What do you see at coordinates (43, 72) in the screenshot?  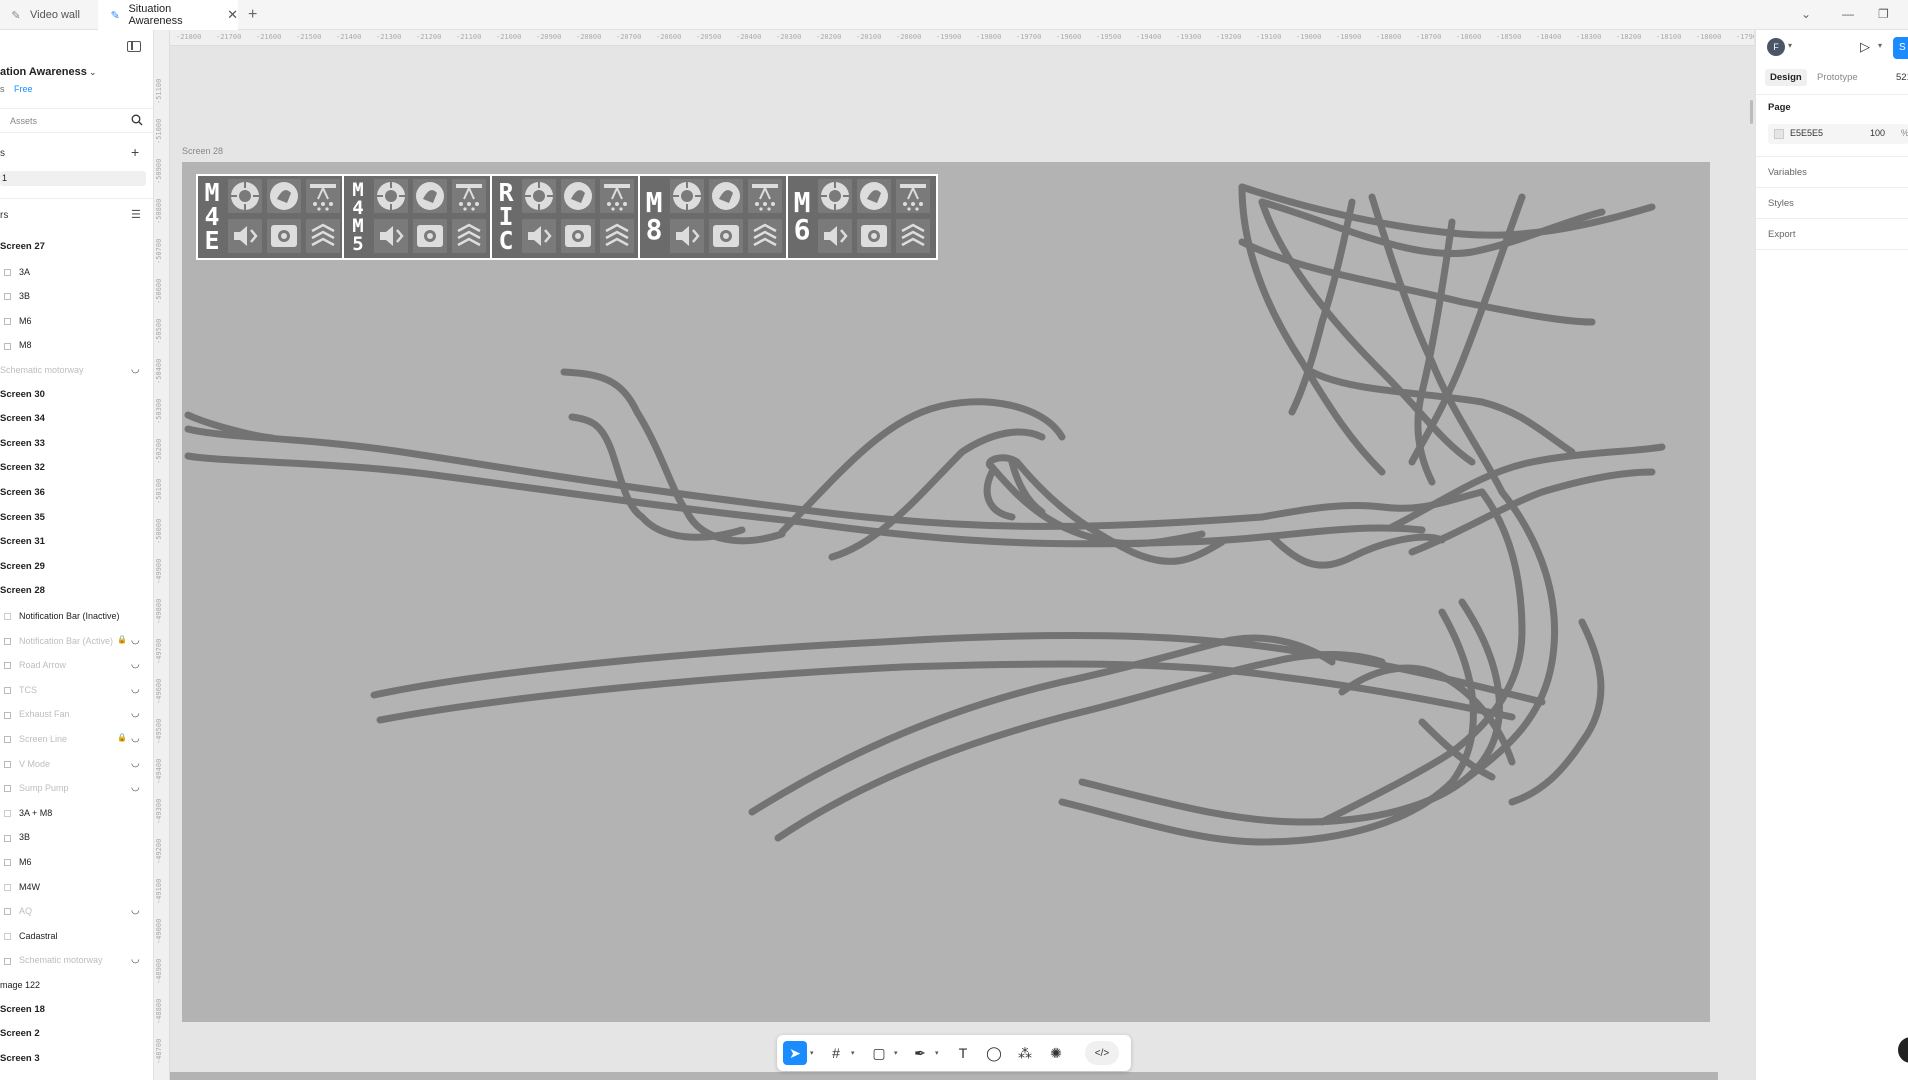 I see `file-title: ation Awareness` at bounding box center [43, 72].